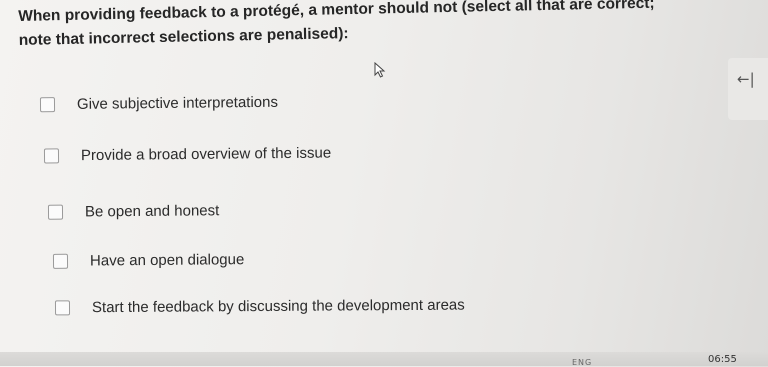  What do you see at coordinates (380, 70) in the screenshot?
I see `mouse-cursor-icon` at bounding box center [380, 70].